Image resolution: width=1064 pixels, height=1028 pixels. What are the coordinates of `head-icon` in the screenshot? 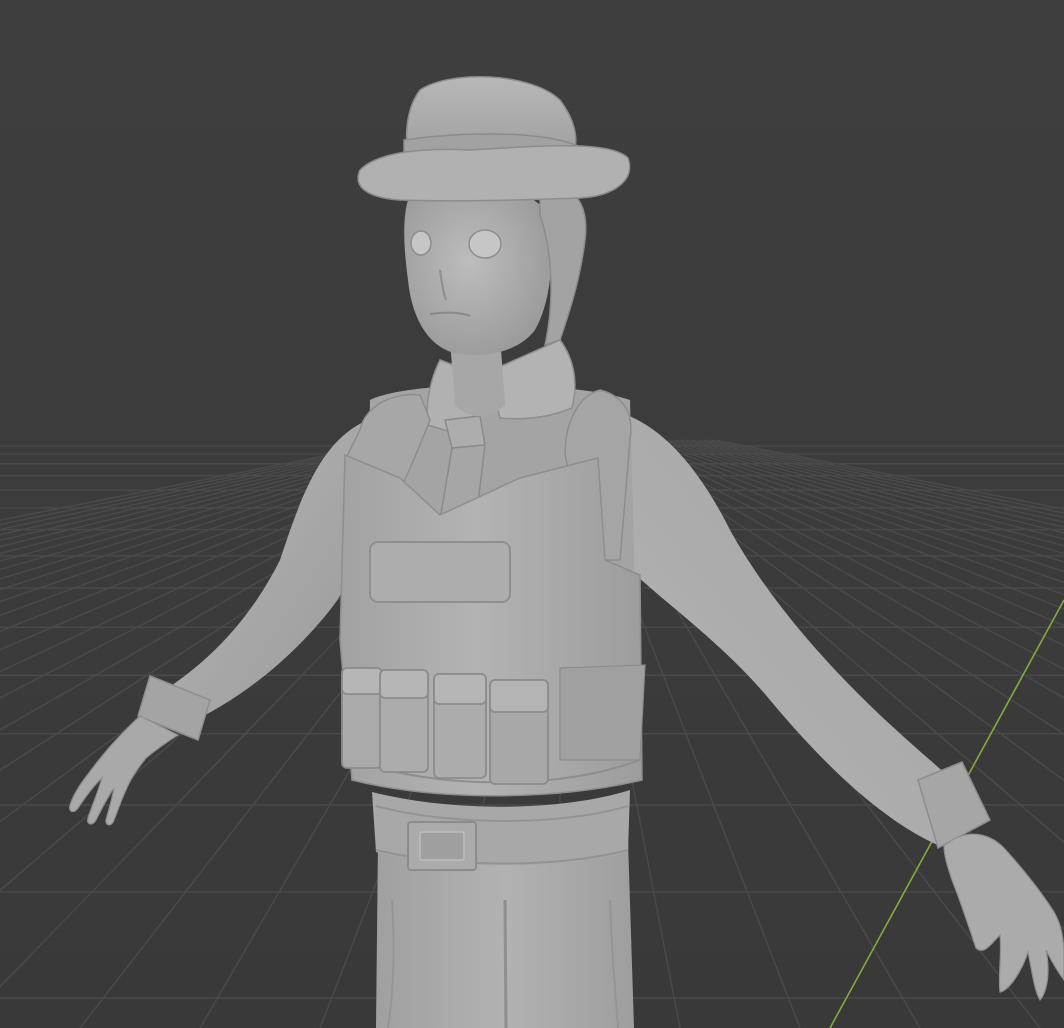 It's located at (478, 270).